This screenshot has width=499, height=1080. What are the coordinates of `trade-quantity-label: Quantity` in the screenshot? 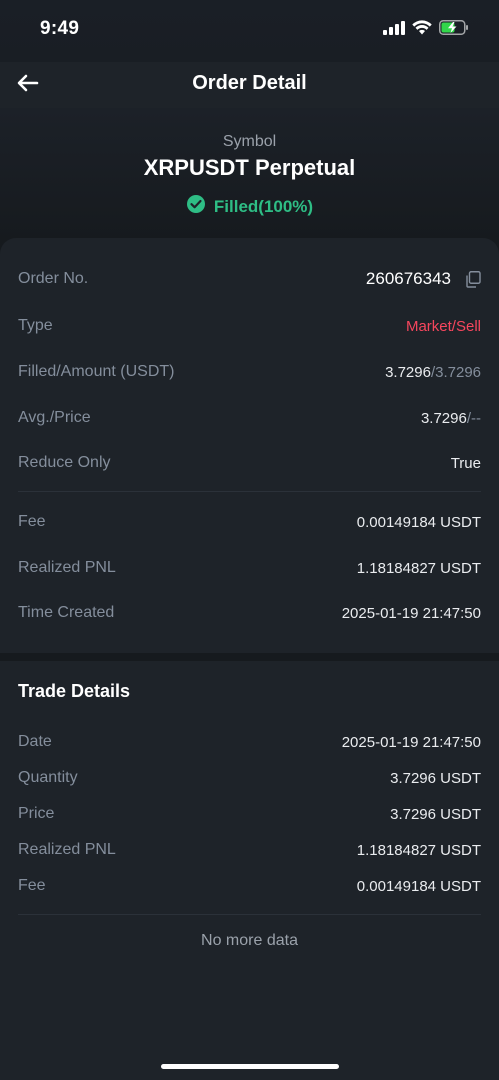 It's located at (48, 777).